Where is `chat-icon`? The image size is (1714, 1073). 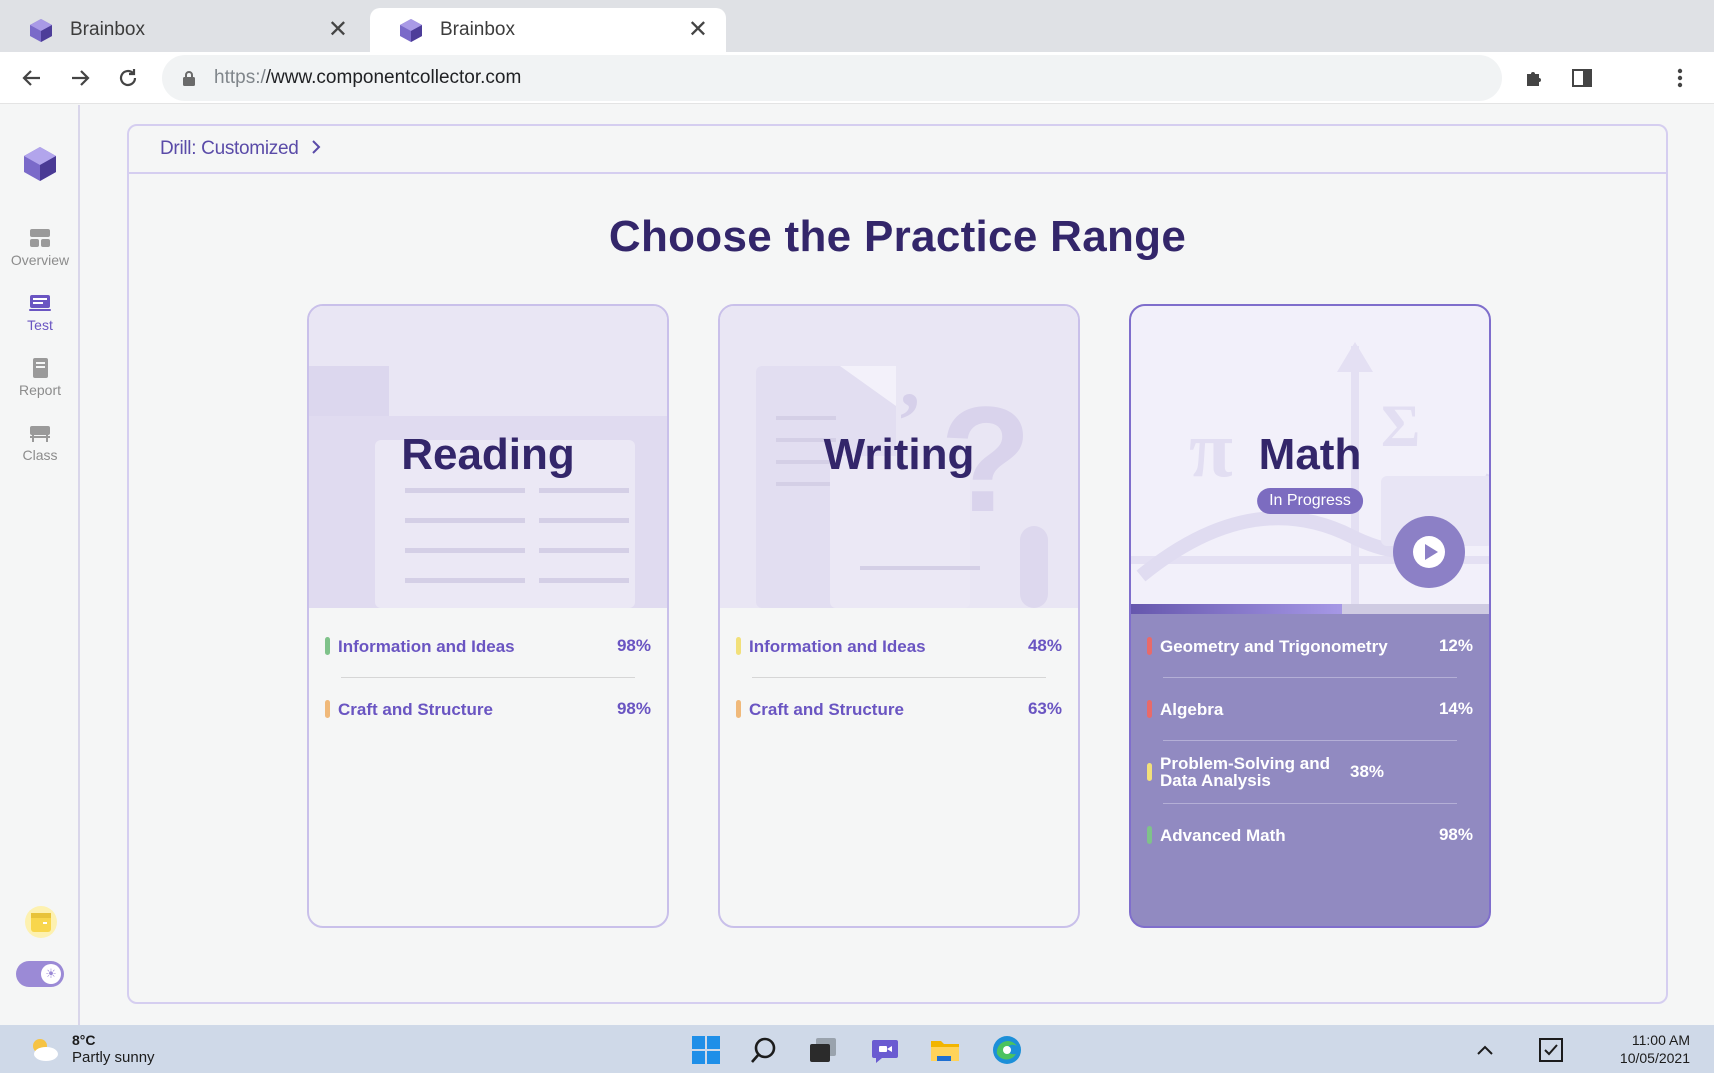
chat-icon is located at coordinates (885, 1050).